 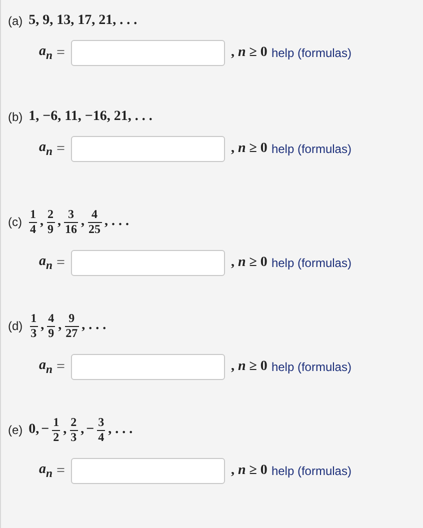 I want to click on fraction: 3 4, so click(x=101, y=430).